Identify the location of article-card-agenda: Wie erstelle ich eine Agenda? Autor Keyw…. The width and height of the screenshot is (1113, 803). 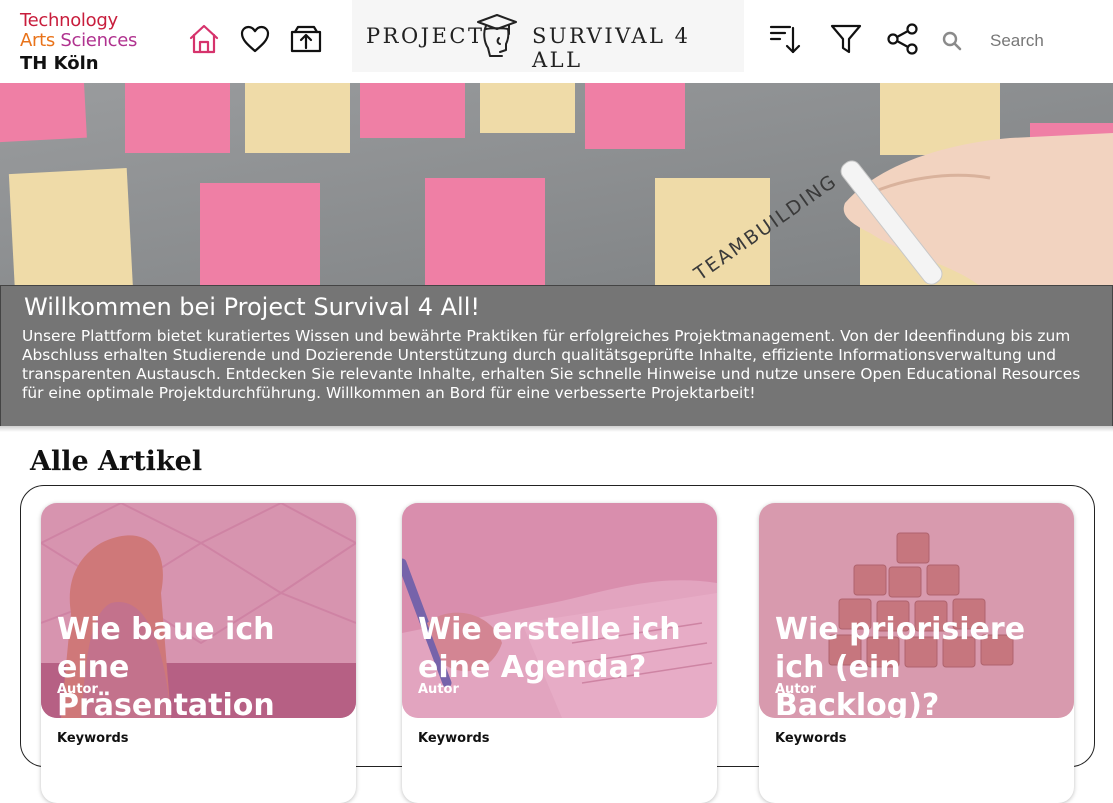
(559, 653).